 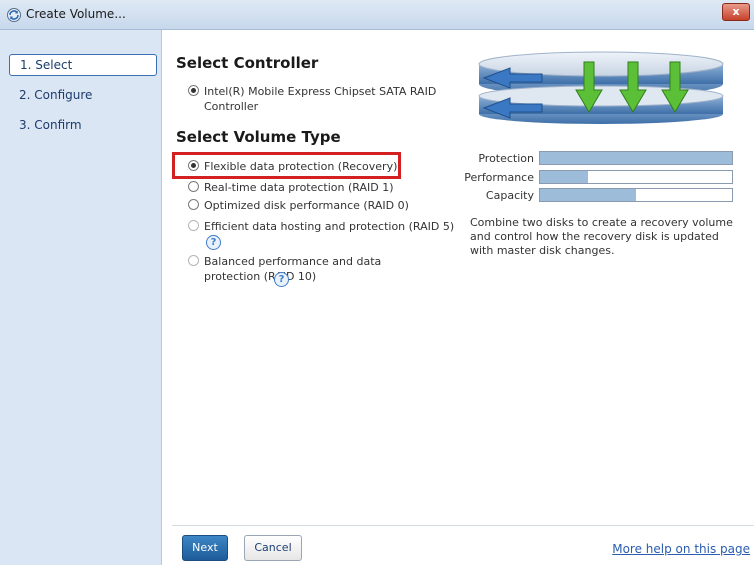 What do you see at coordinates (588, 195) in the screenshot?
I see `capacity-meter-fill` at bounding box center [588, 195].